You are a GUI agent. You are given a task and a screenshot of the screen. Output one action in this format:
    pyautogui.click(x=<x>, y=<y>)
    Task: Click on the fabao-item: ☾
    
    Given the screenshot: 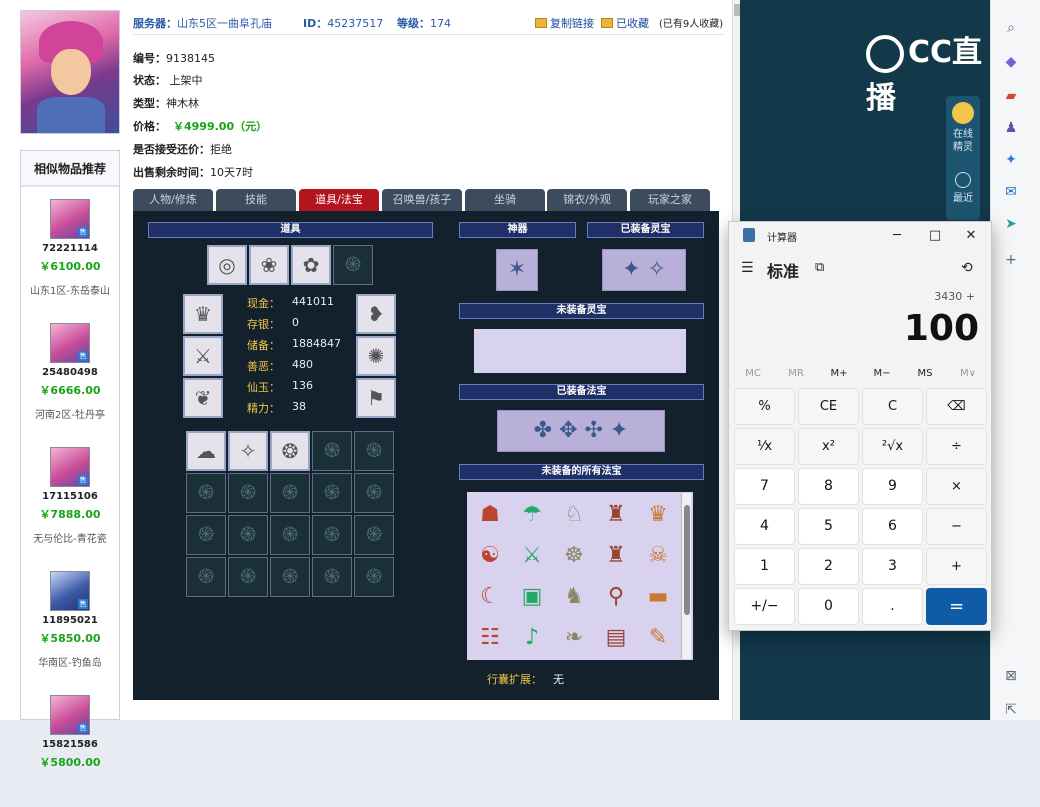 What is the action you would take?
    pyautogui.click(x=490, y=597)
    